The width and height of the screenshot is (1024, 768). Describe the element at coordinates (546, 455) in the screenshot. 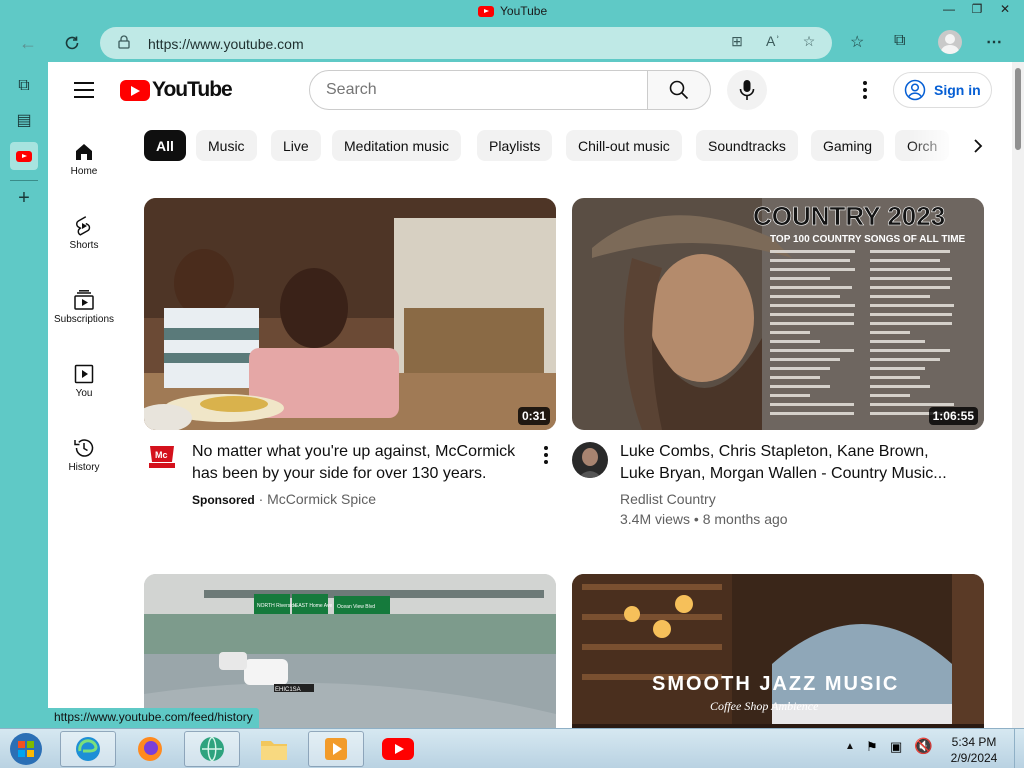

I see `video-actions-menu` at that location.